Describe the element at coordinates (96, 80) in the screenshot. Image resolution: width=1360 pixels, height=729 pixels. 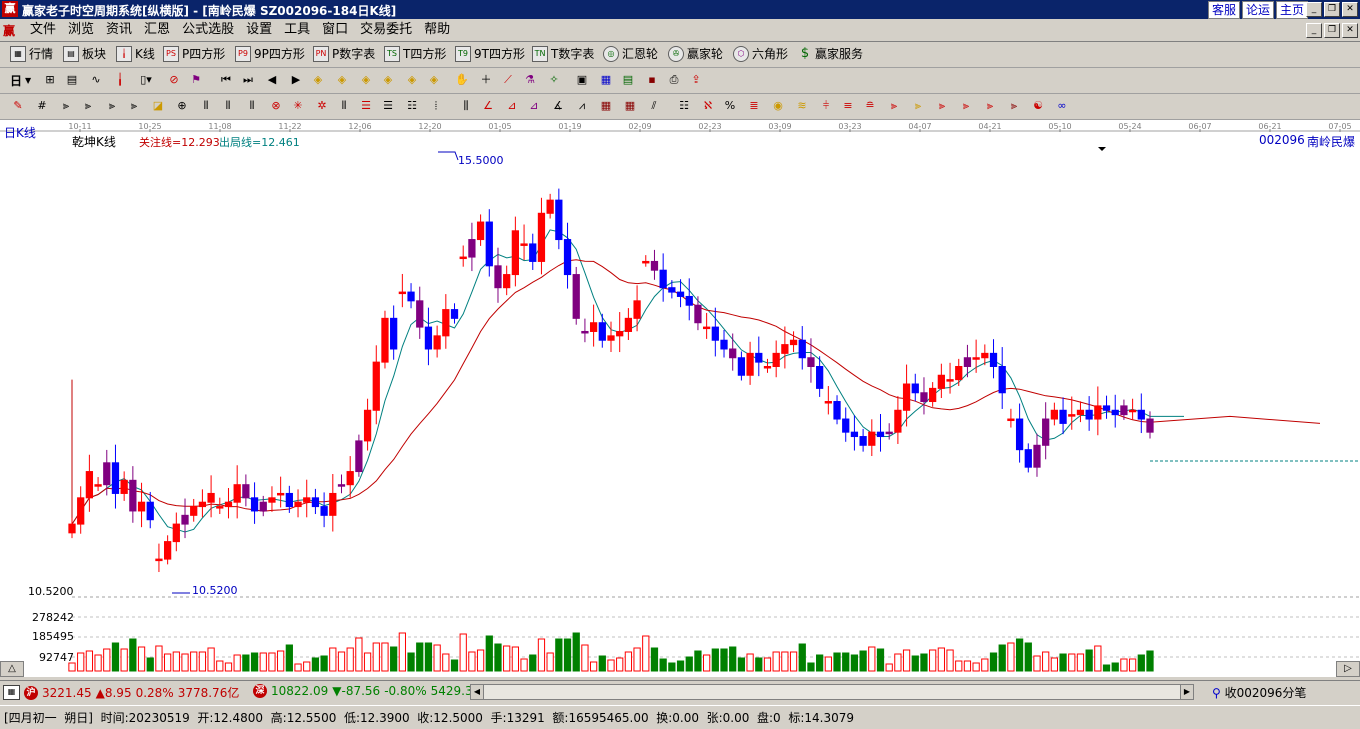
I see `line-chart-icon: ∿` at that location.